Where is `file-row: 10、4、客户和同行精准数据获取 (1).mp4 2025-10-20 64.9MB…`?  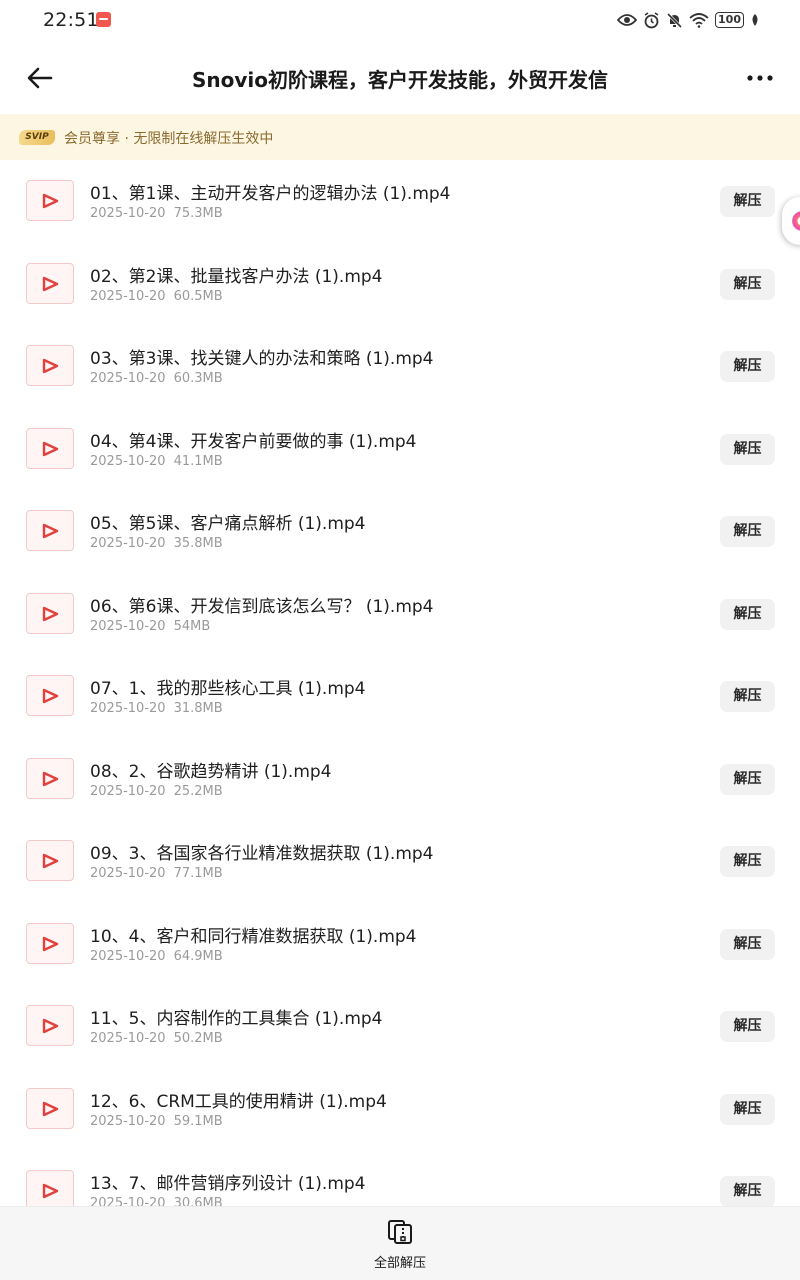 file-row: 10、4、客户和同行精准数据获取 (1).mp4 2025-10-20 64.9MB… is located at coordinates (400, 944).